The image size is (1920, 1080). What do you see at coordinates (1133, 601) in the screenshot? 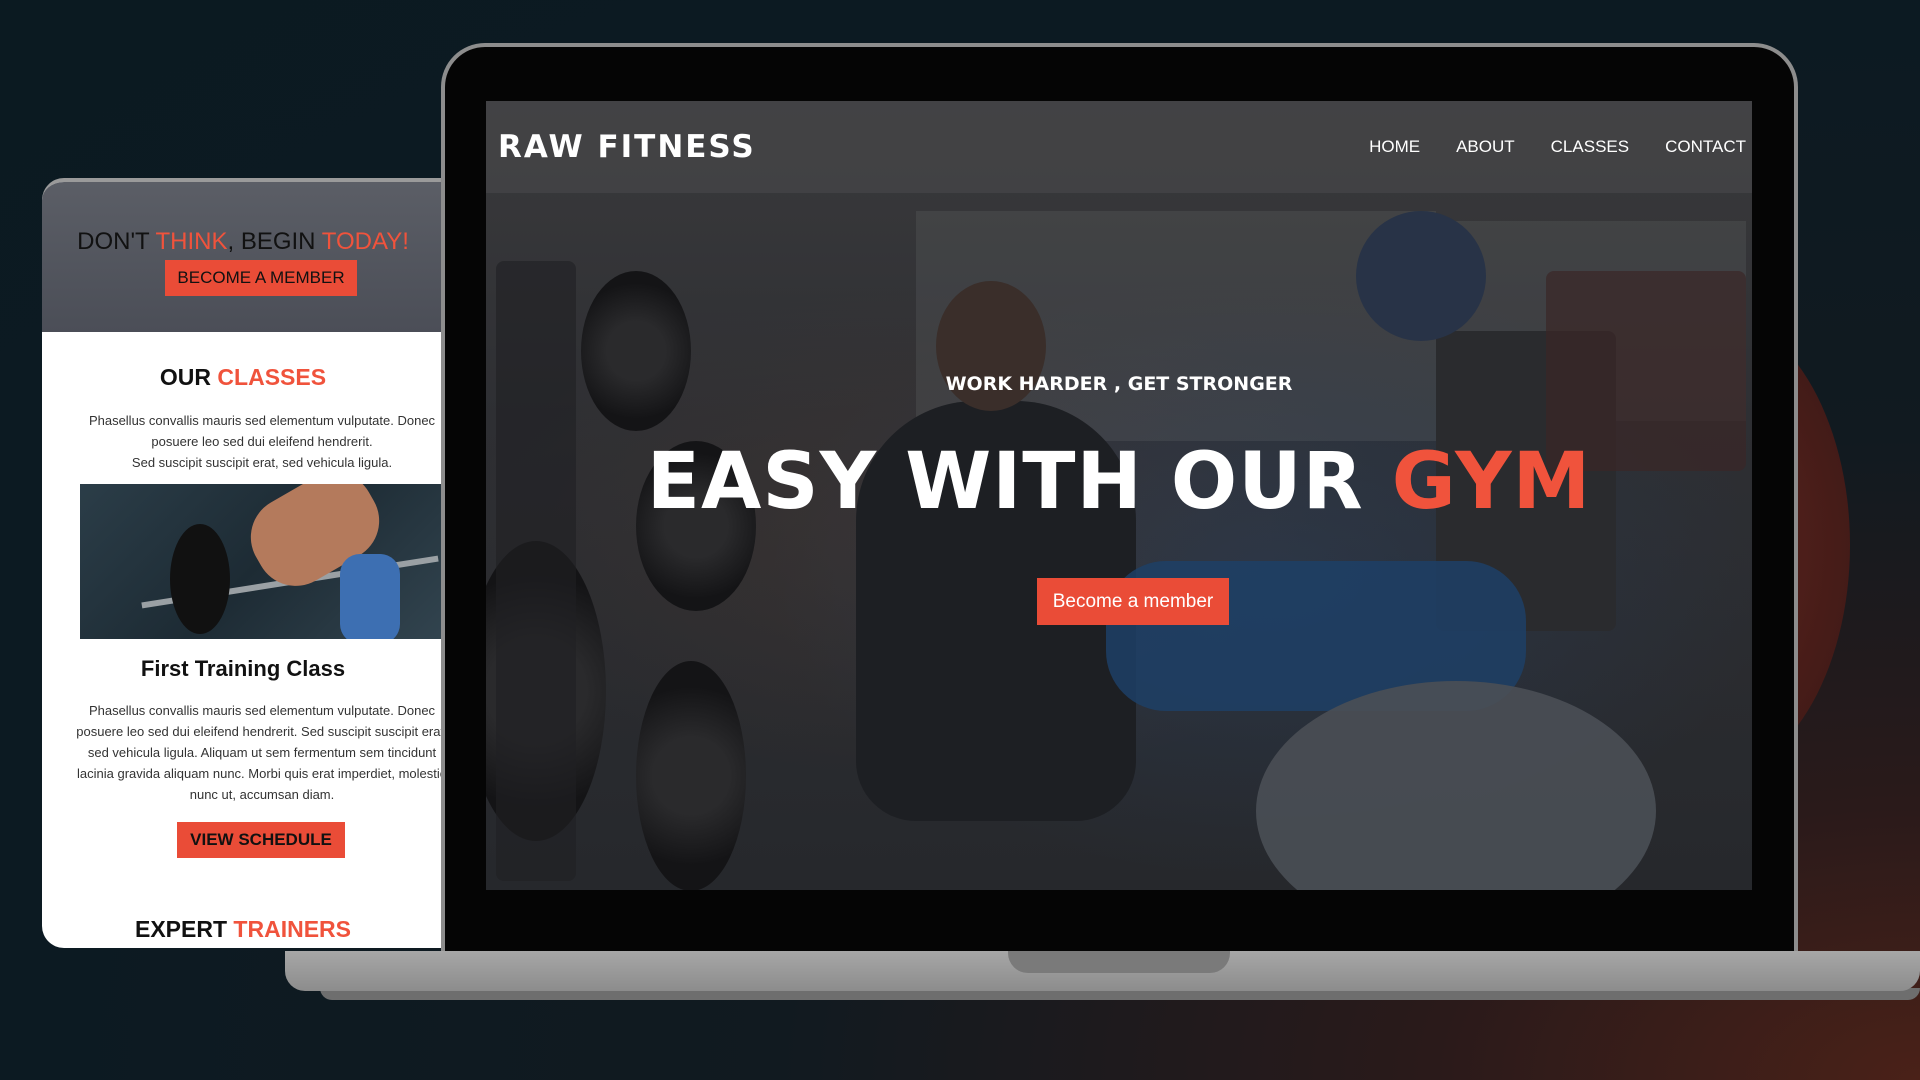
I see `become-member-button: Become a member` at bounding box center [1133, 601].